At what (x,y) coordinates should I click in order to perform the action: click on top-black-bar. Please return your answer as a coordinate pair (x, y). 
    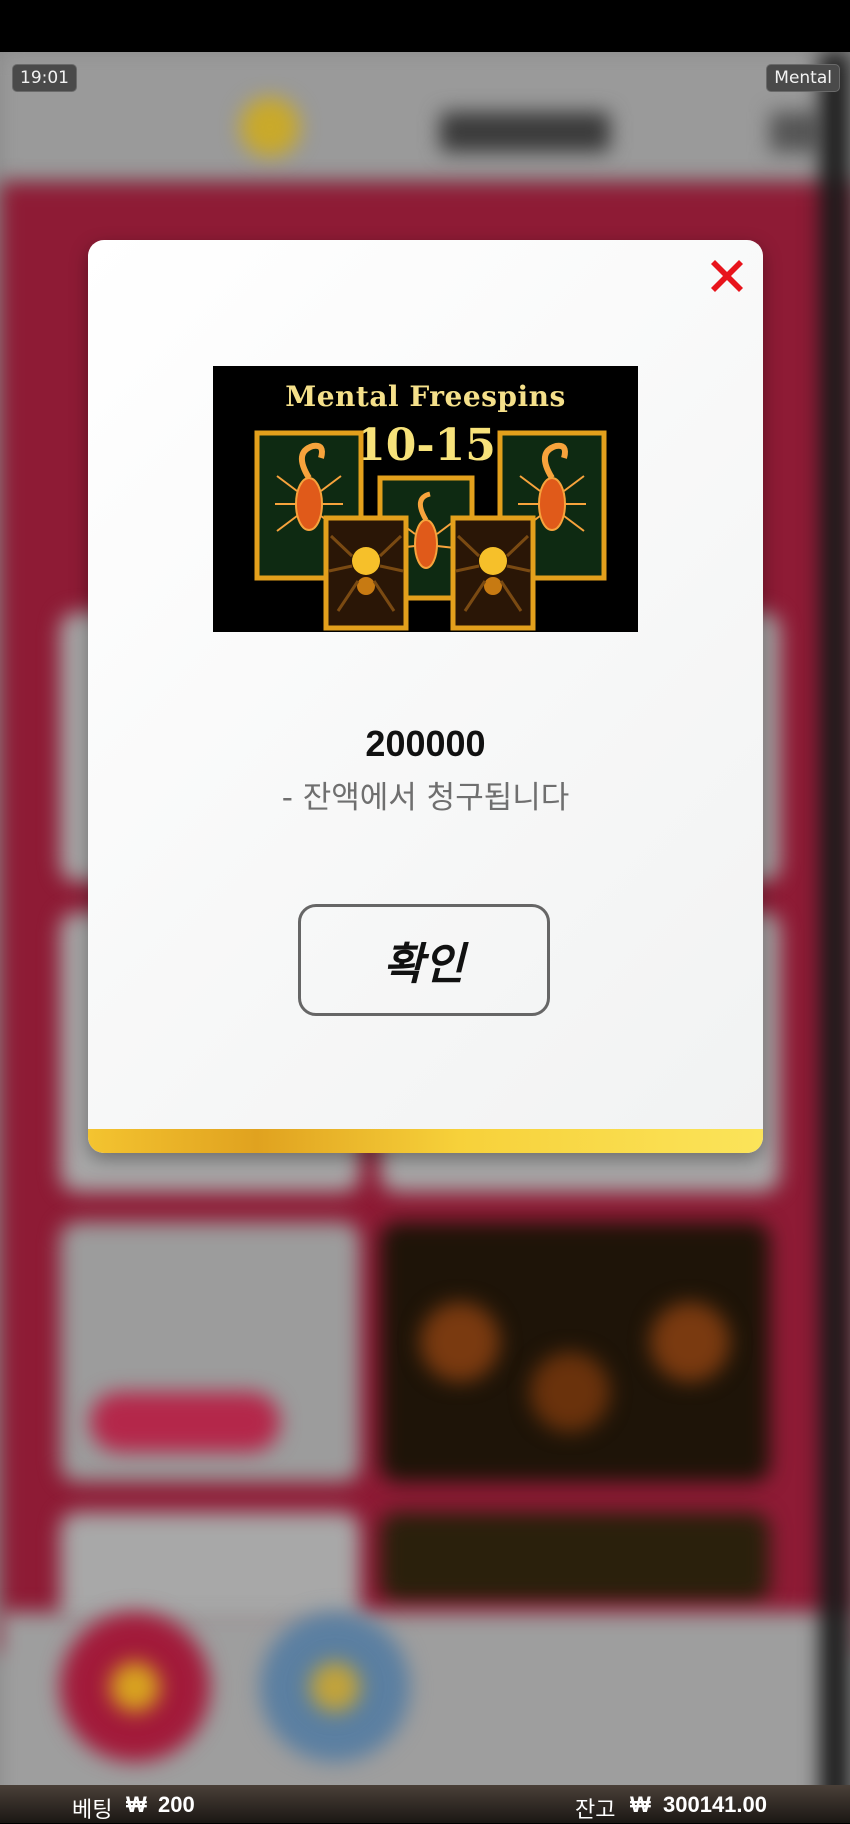
    Looking at the image, I should click on (425, 26).